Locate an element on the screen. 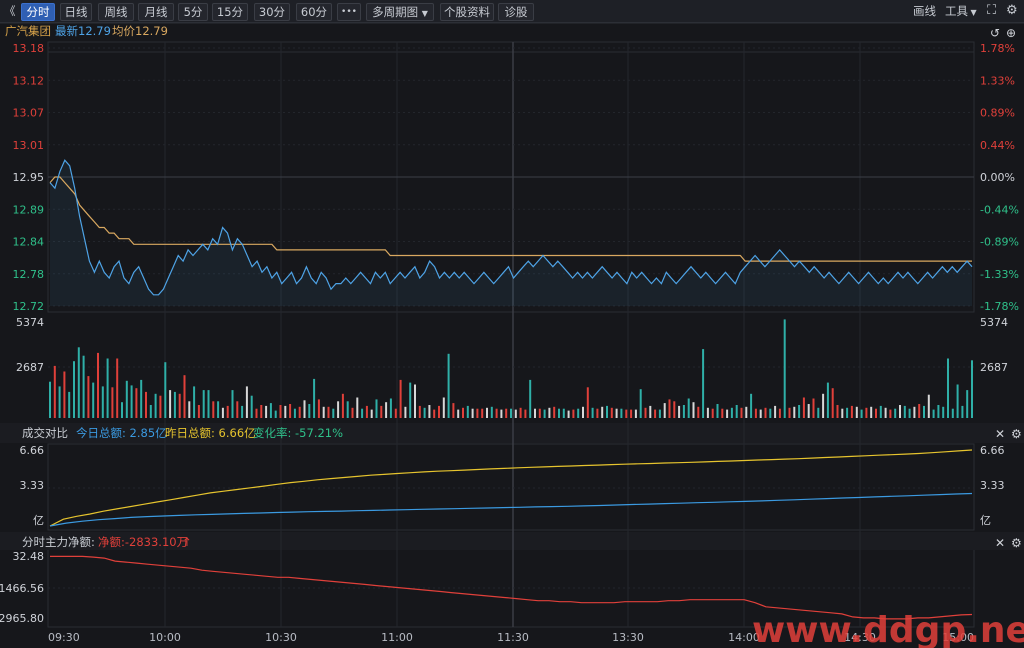  volume-y-tick: 2687 is located at coordinates (994, 367).